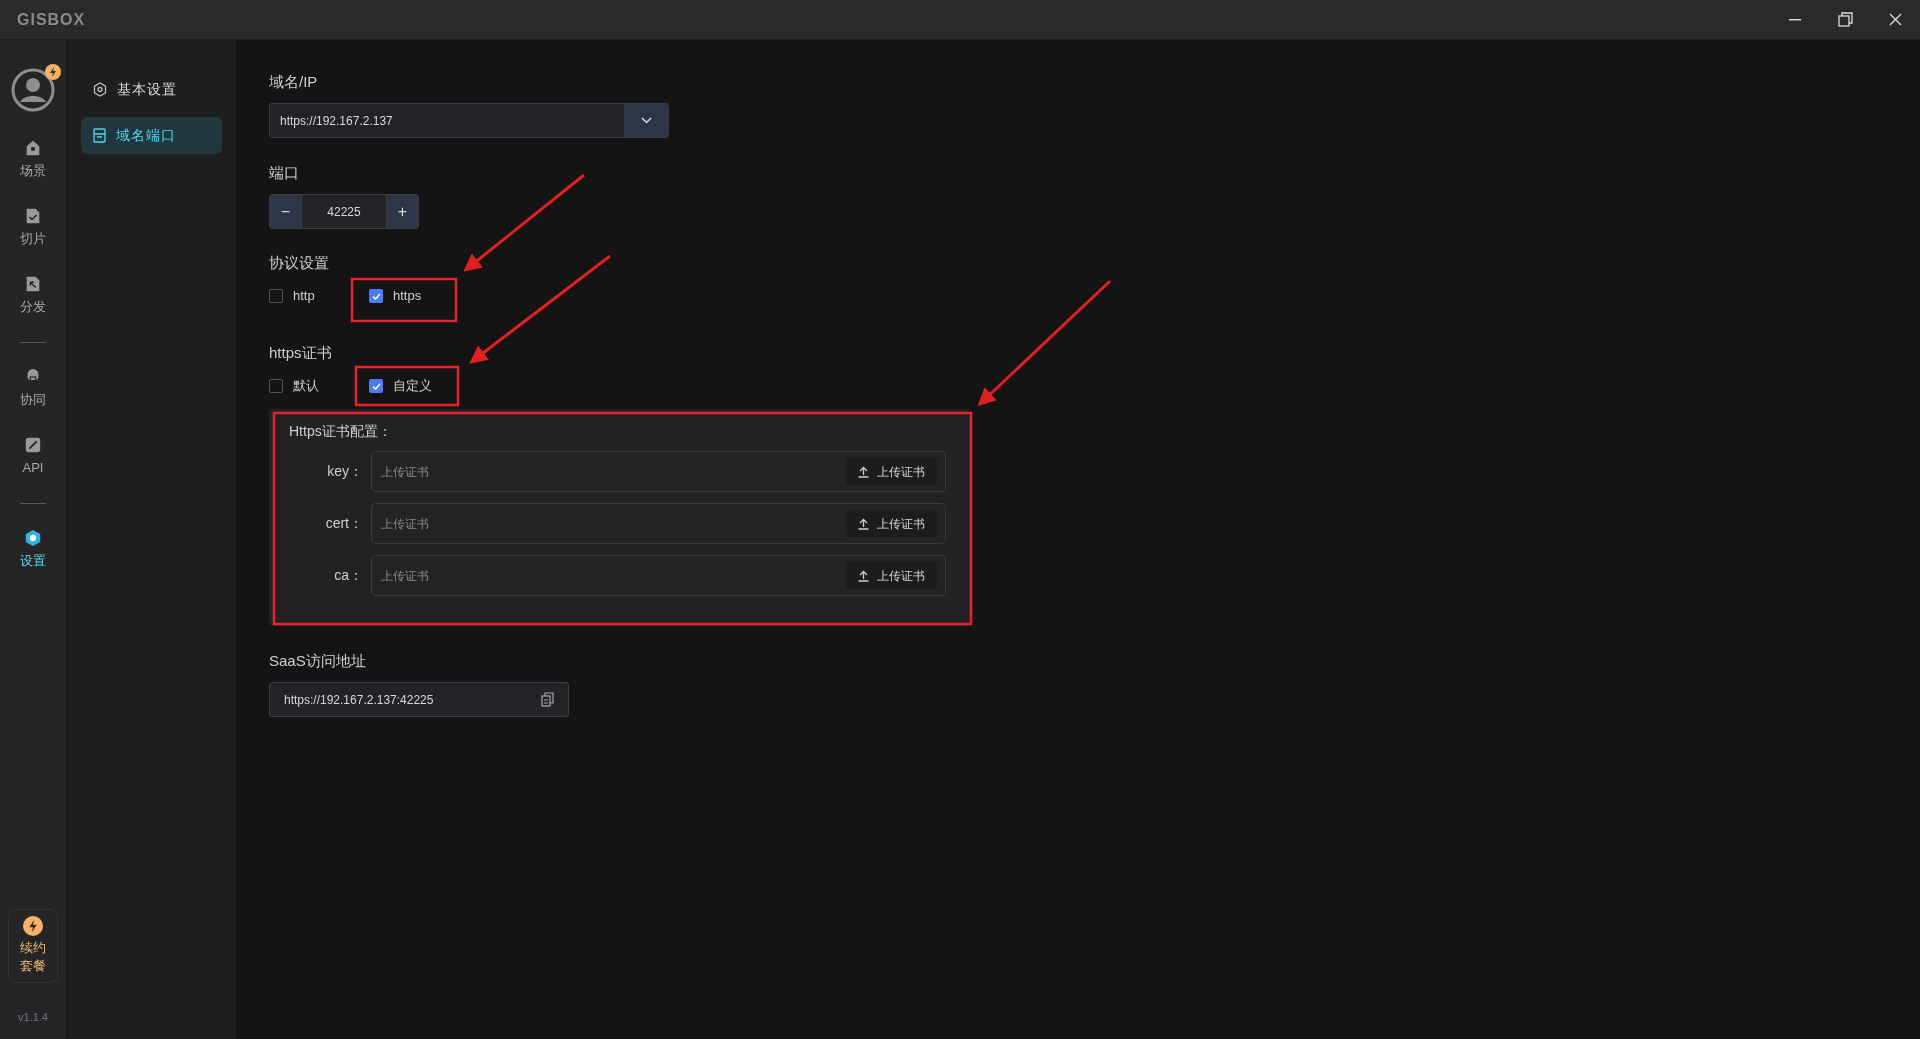 The image size is (1920, 1039). I want to click on port-value: 42225, so click(344, 211).